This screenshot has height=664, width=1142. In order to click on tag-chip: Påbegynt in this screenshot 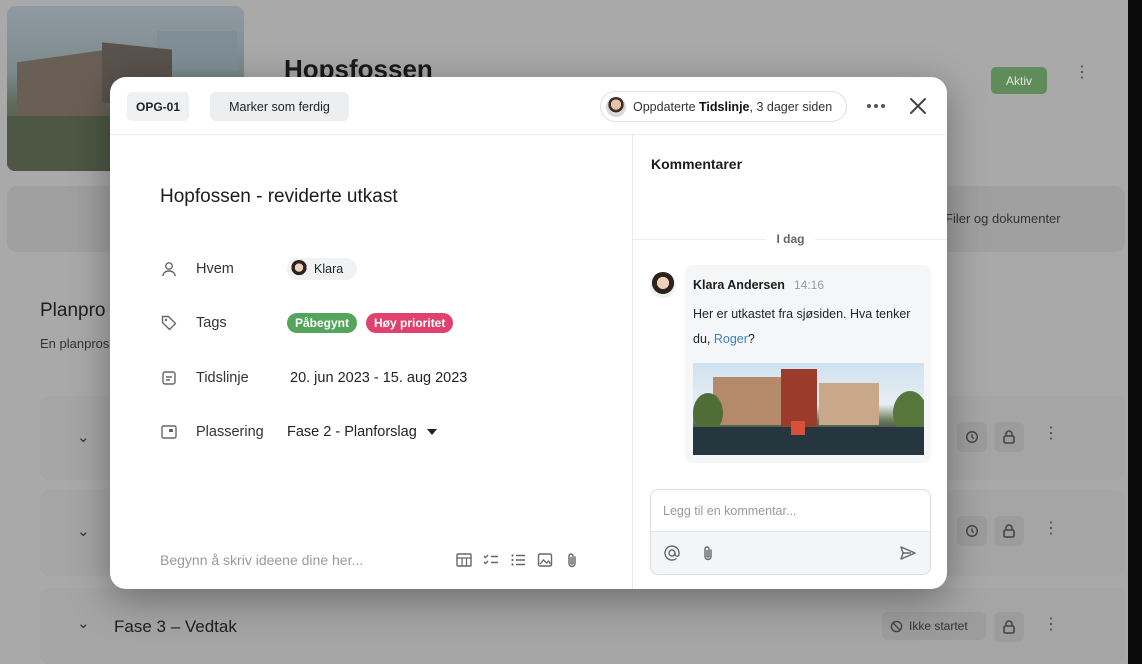, I will do `click(322, 323)`.